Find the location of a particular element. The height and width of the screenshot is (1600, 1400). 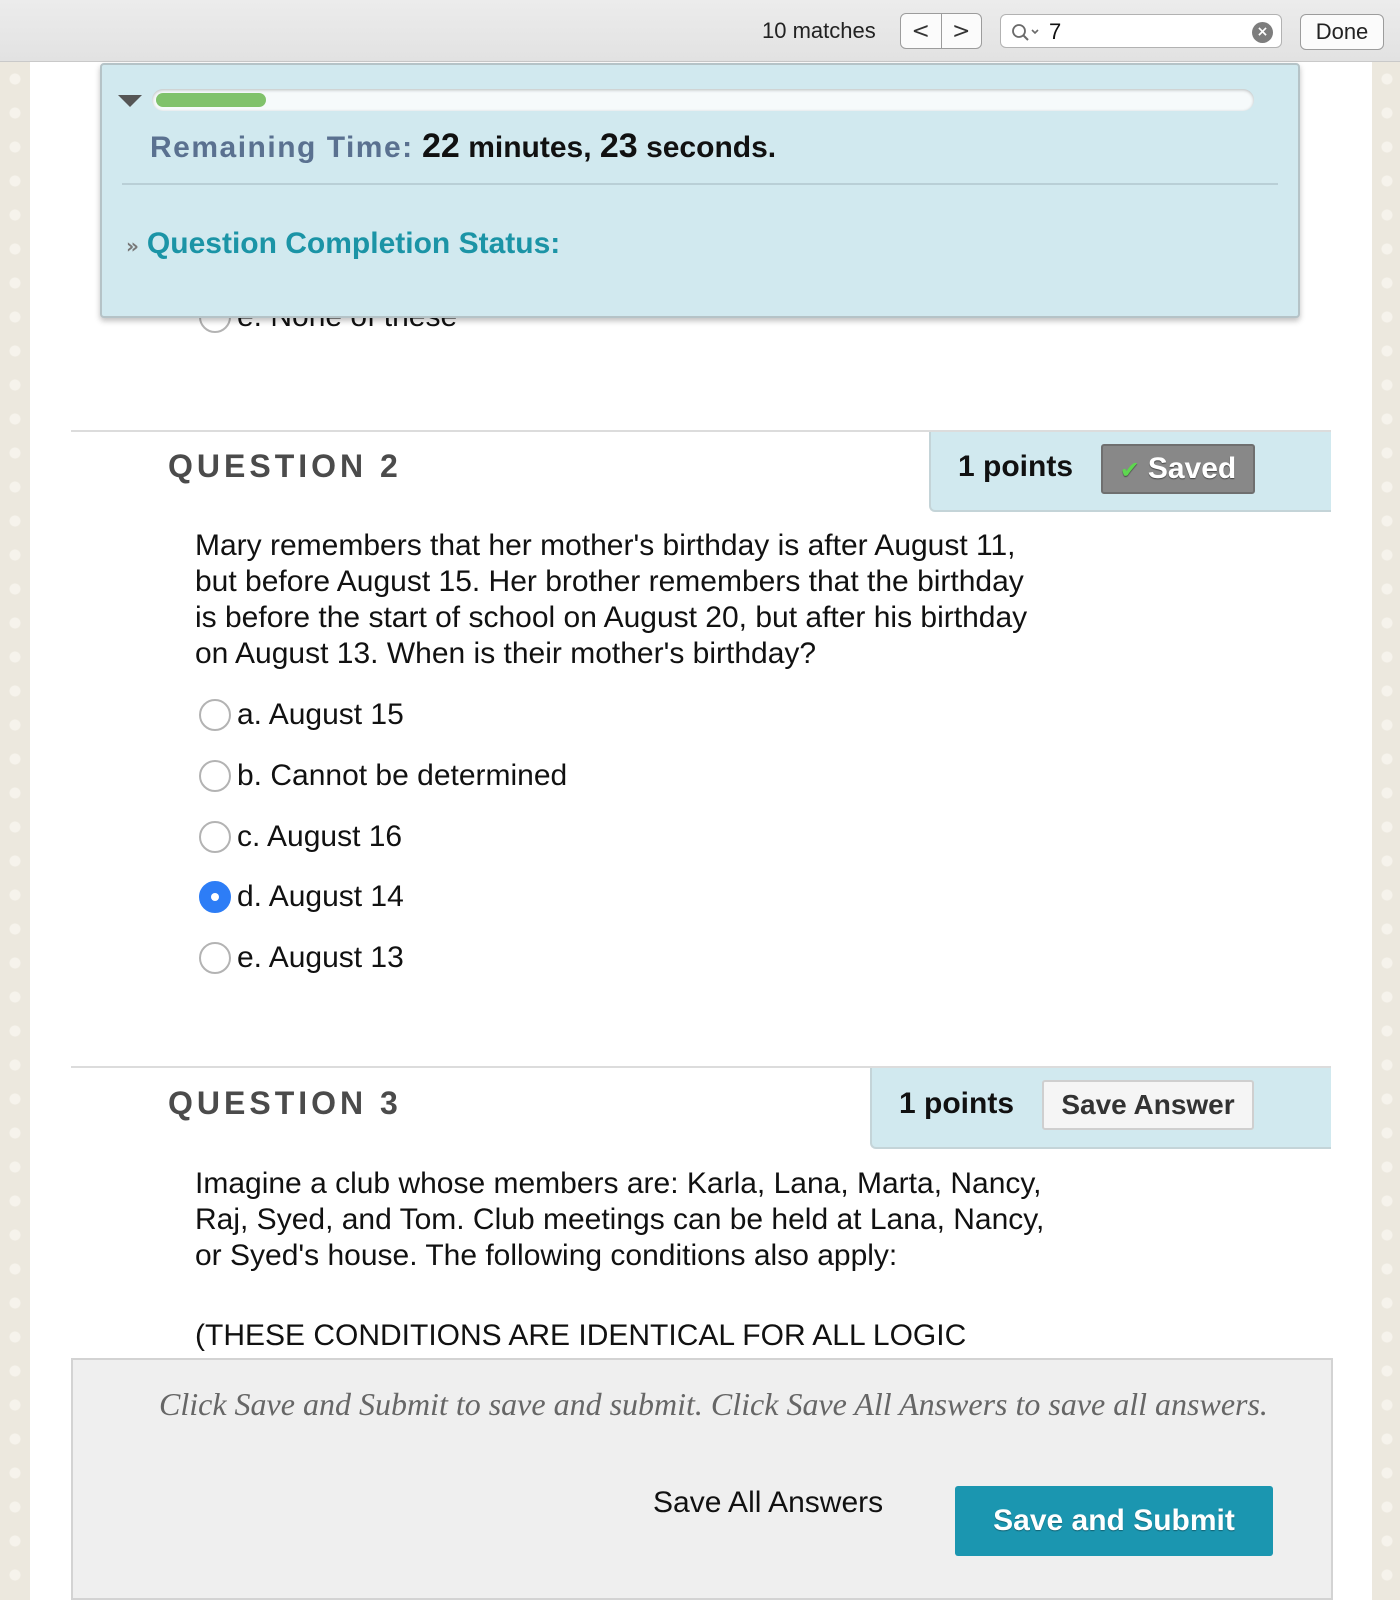

saved-button: ✔ Saved is located at coordinates (1178, 469).